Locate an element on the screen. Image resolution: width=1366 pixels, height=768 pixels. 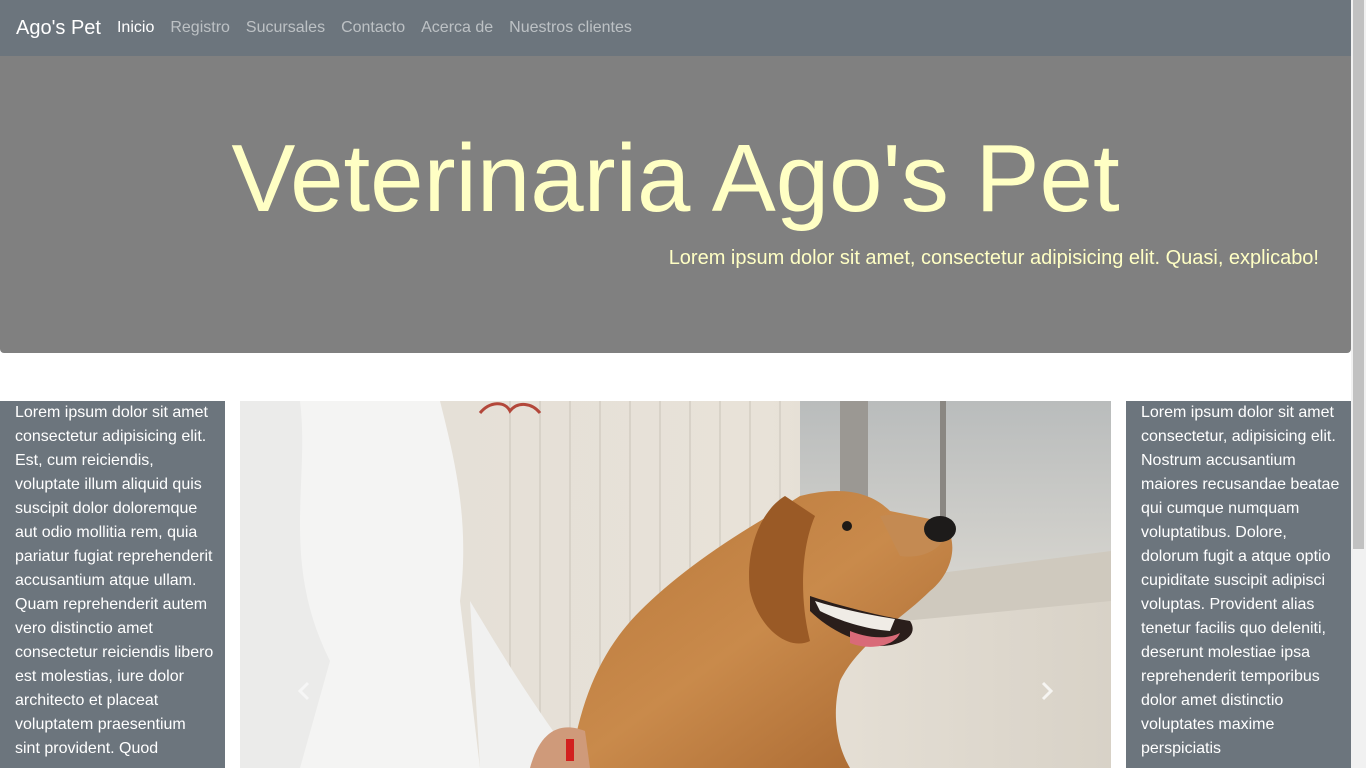
chevron-right-icon is located at coordinates (1047, 691).